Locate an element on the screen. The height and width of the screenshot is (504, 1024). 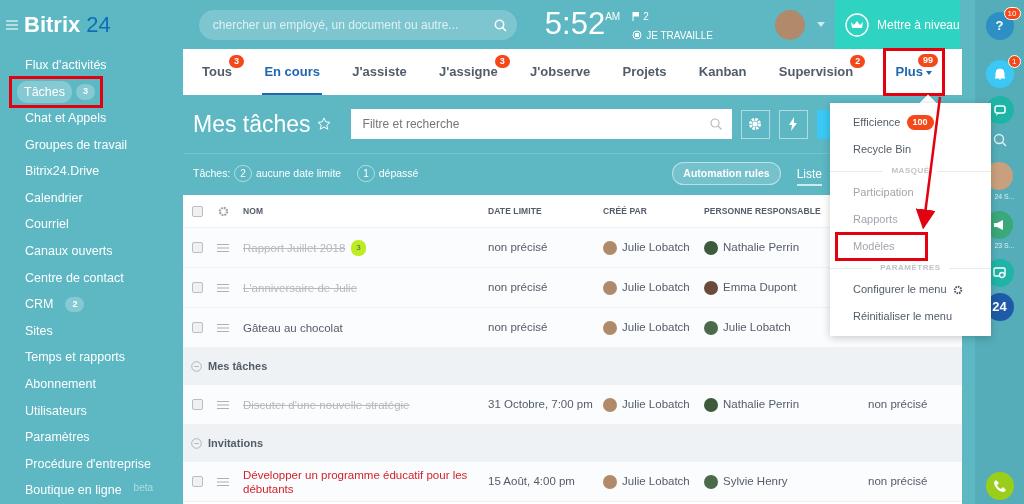
menu-item: Participation is located at coordinates (910, 192).